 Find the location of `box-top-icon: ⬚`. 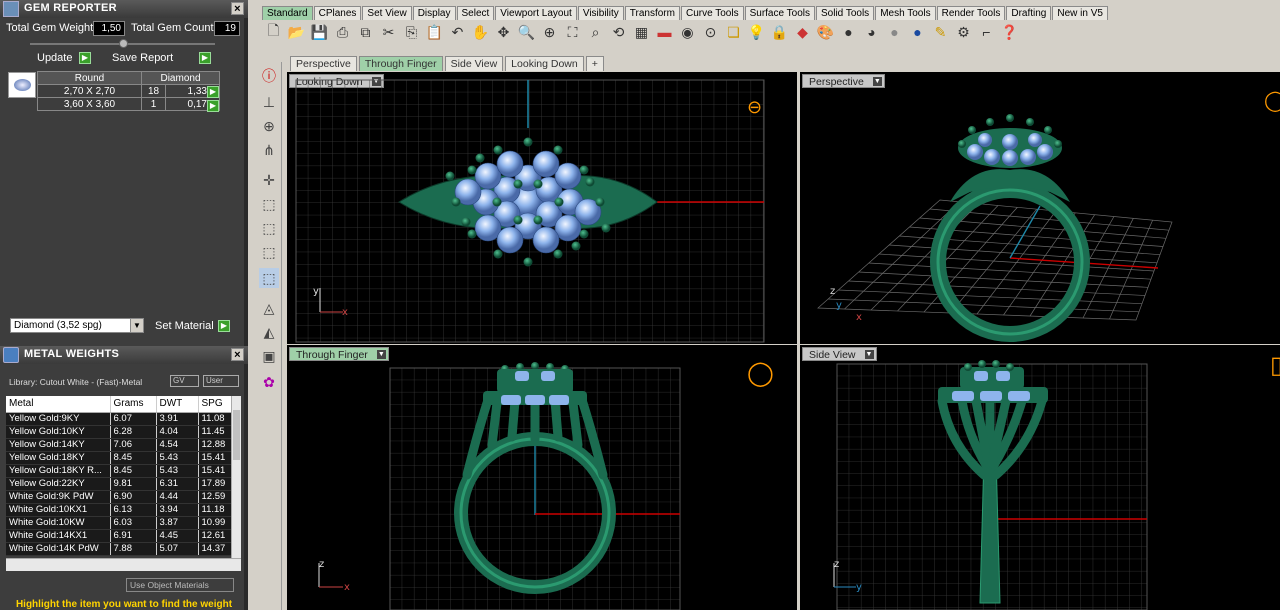

box-top-icon: ⬚ is located at coordinates (269, 278).